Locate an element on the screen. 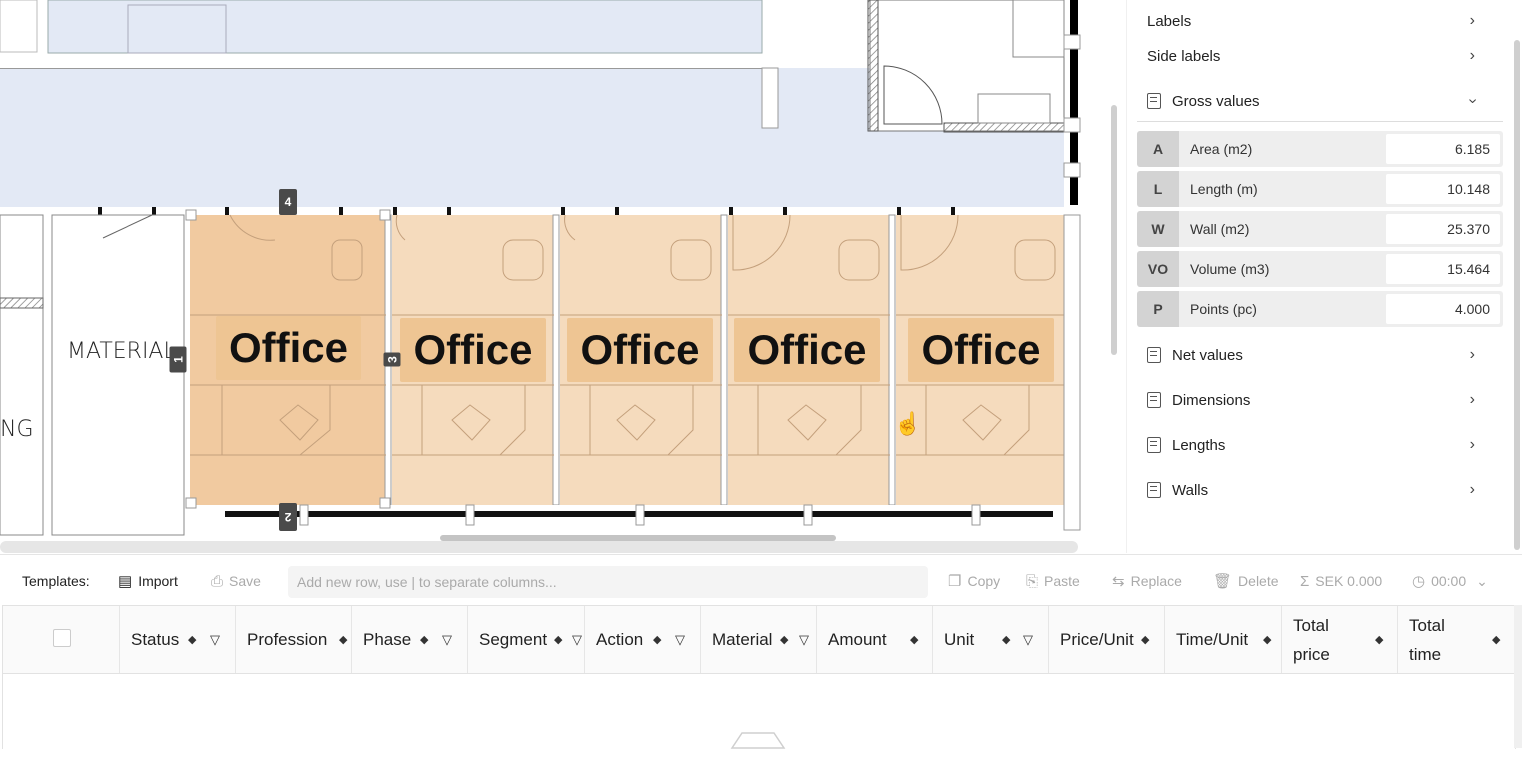 This screenshot has width=1522, height=759. copy-icon: ❐ is located at coordinates (955, 581).